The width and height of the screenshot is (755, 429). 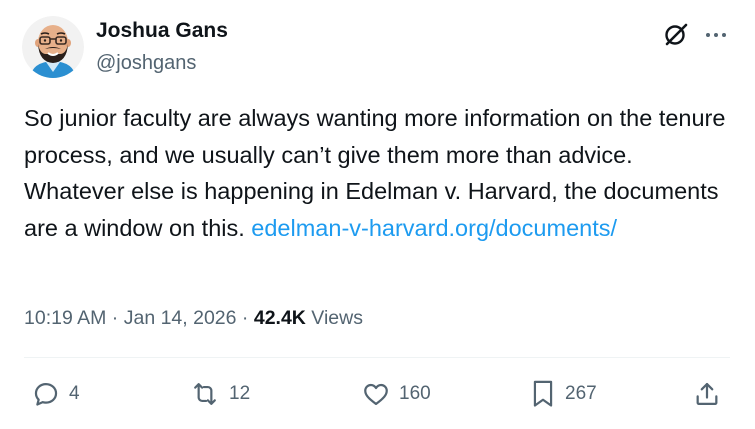 I want to click on grok-icon, so click(x=676, y=34).